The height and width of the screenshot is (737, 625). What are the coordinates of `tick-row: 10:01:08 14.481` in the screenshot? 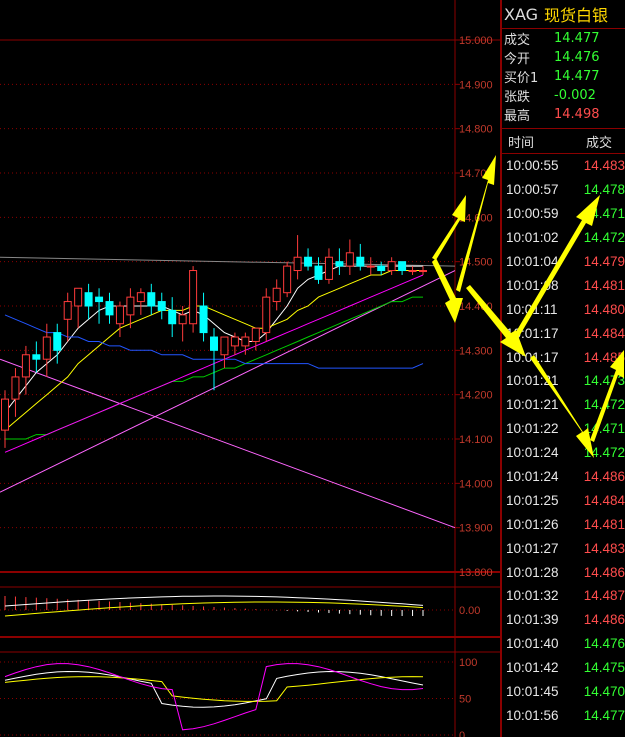 It's located at (563, 285).